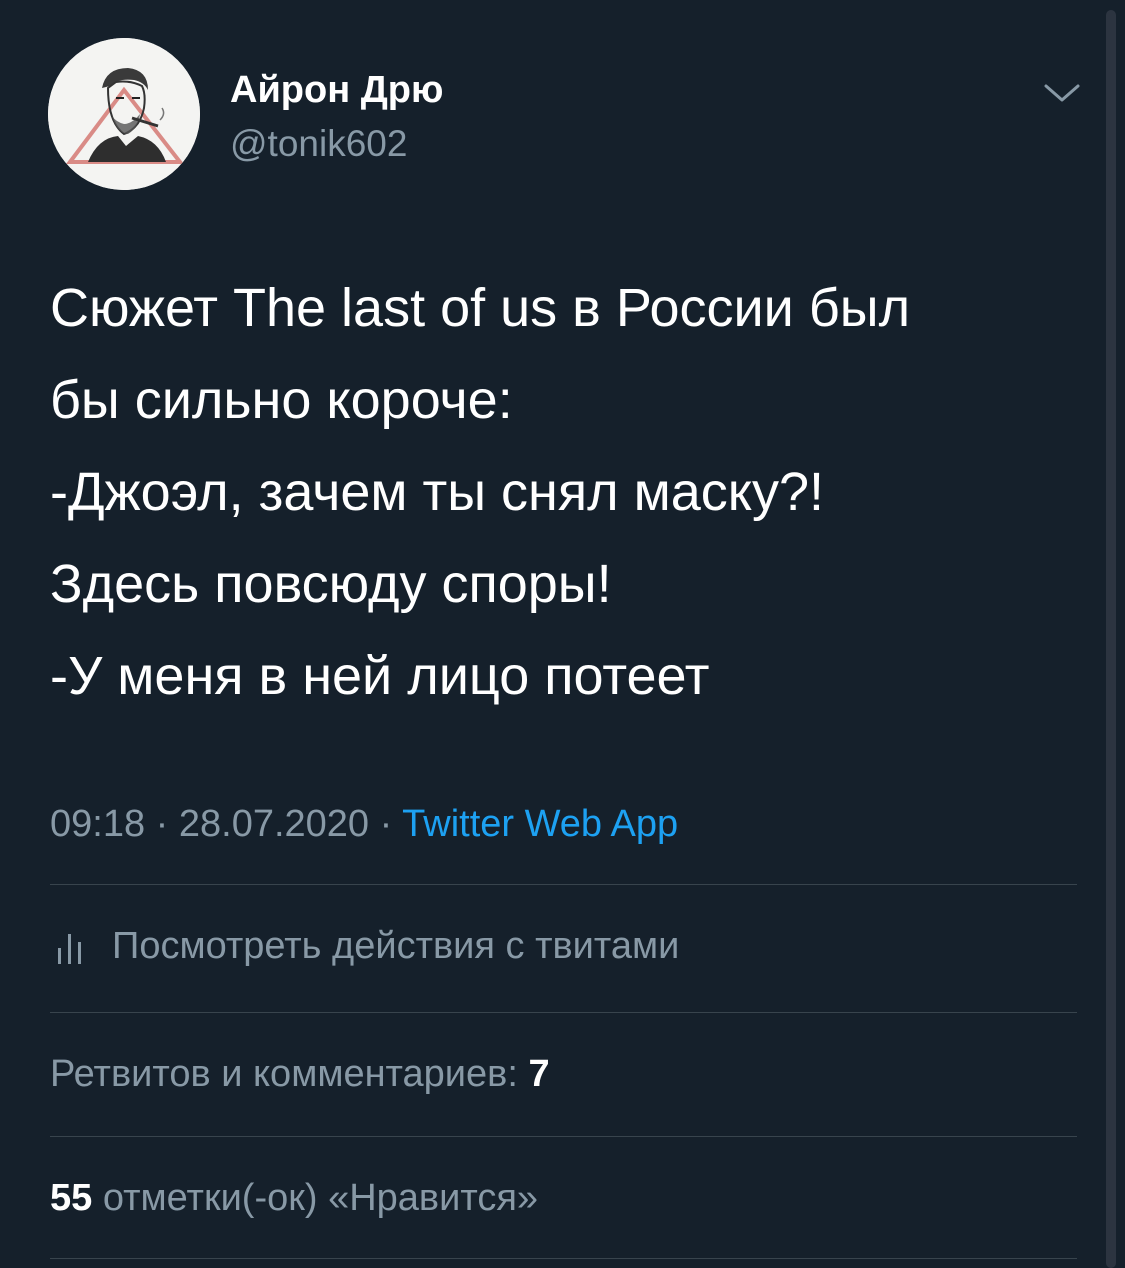 The height and width of the screenshot is (1268, 1125). I want to click on tweet-date: 28.07.2020, so click(274, 824).